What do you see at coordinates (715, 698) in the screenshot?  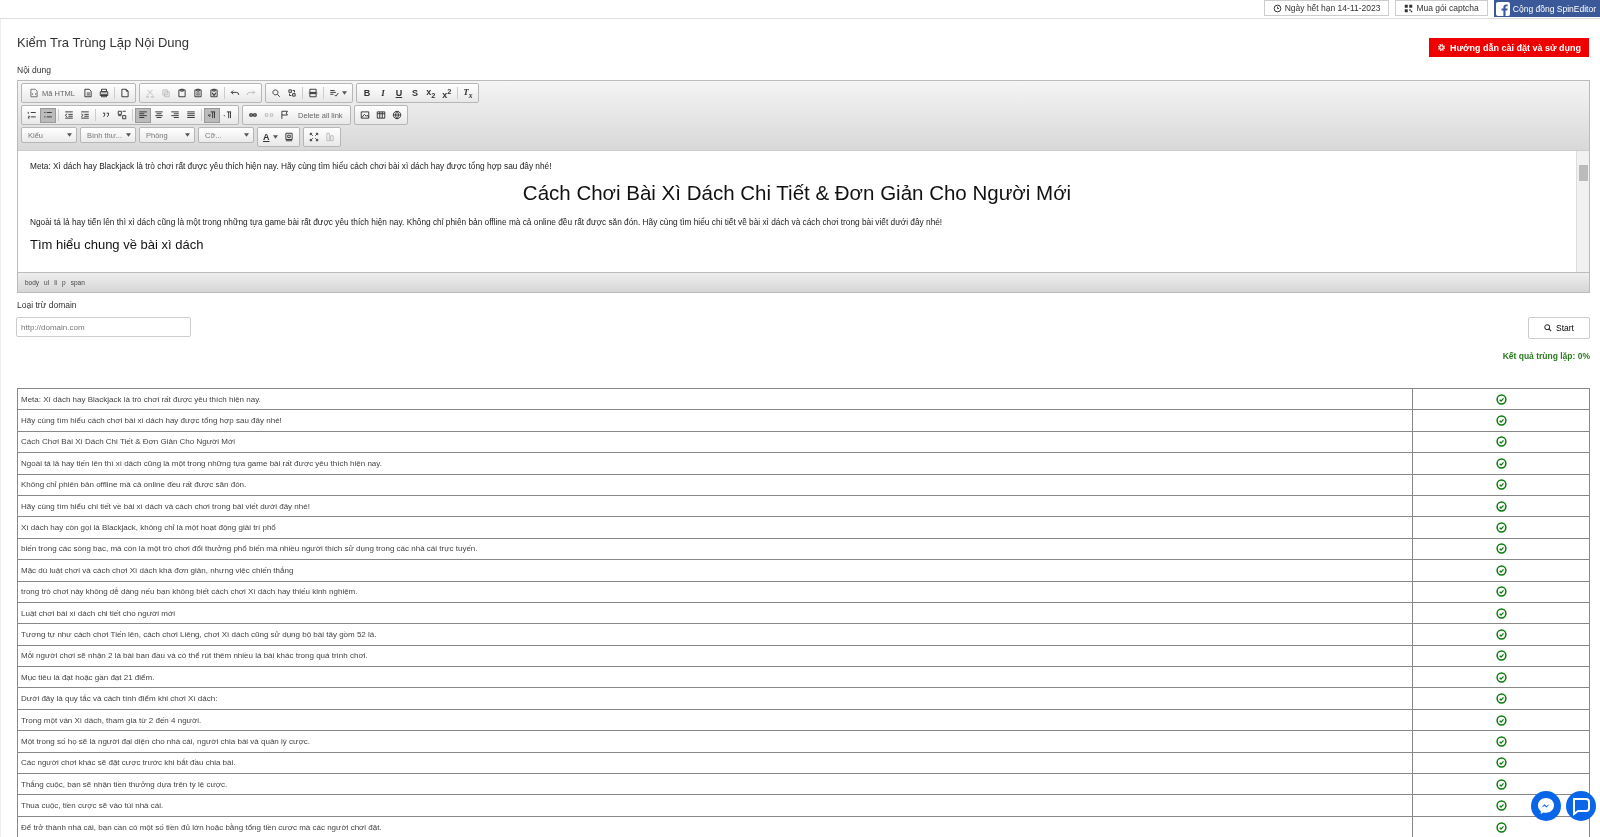 I see `sentence-cell: Dưới đây là quy tắc và cách tính điểm khi chơi Xì dách:` at bounding box center [715, 698].